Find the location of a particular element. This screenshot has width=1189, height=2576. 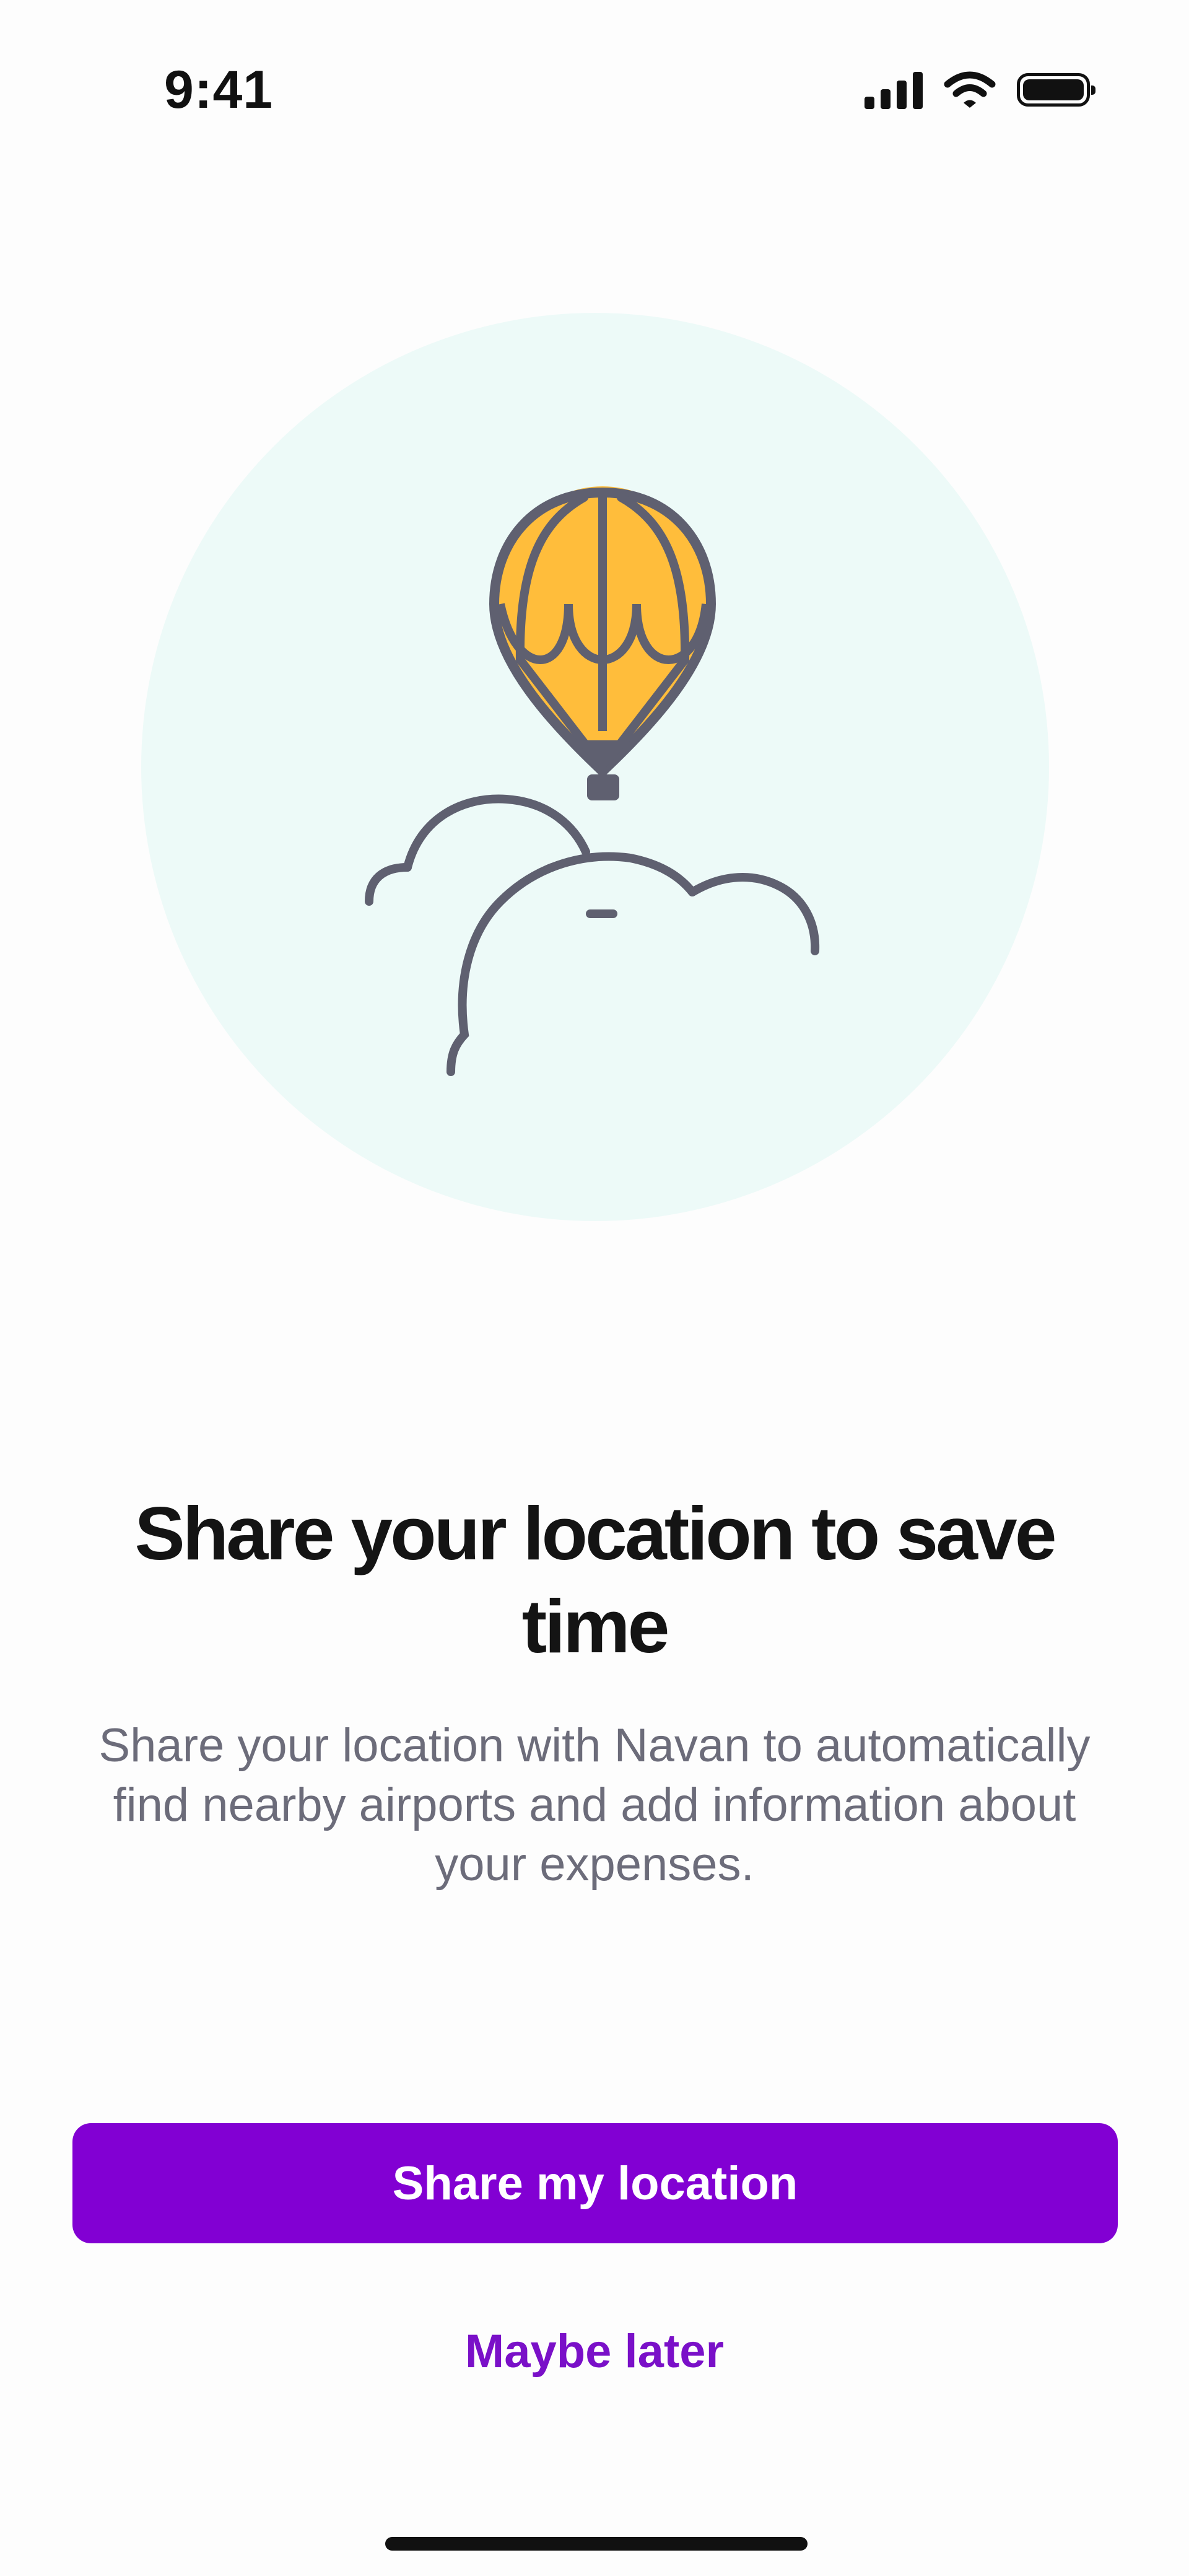

share-location-button: Share my location is located at coordinates (595, 2183).